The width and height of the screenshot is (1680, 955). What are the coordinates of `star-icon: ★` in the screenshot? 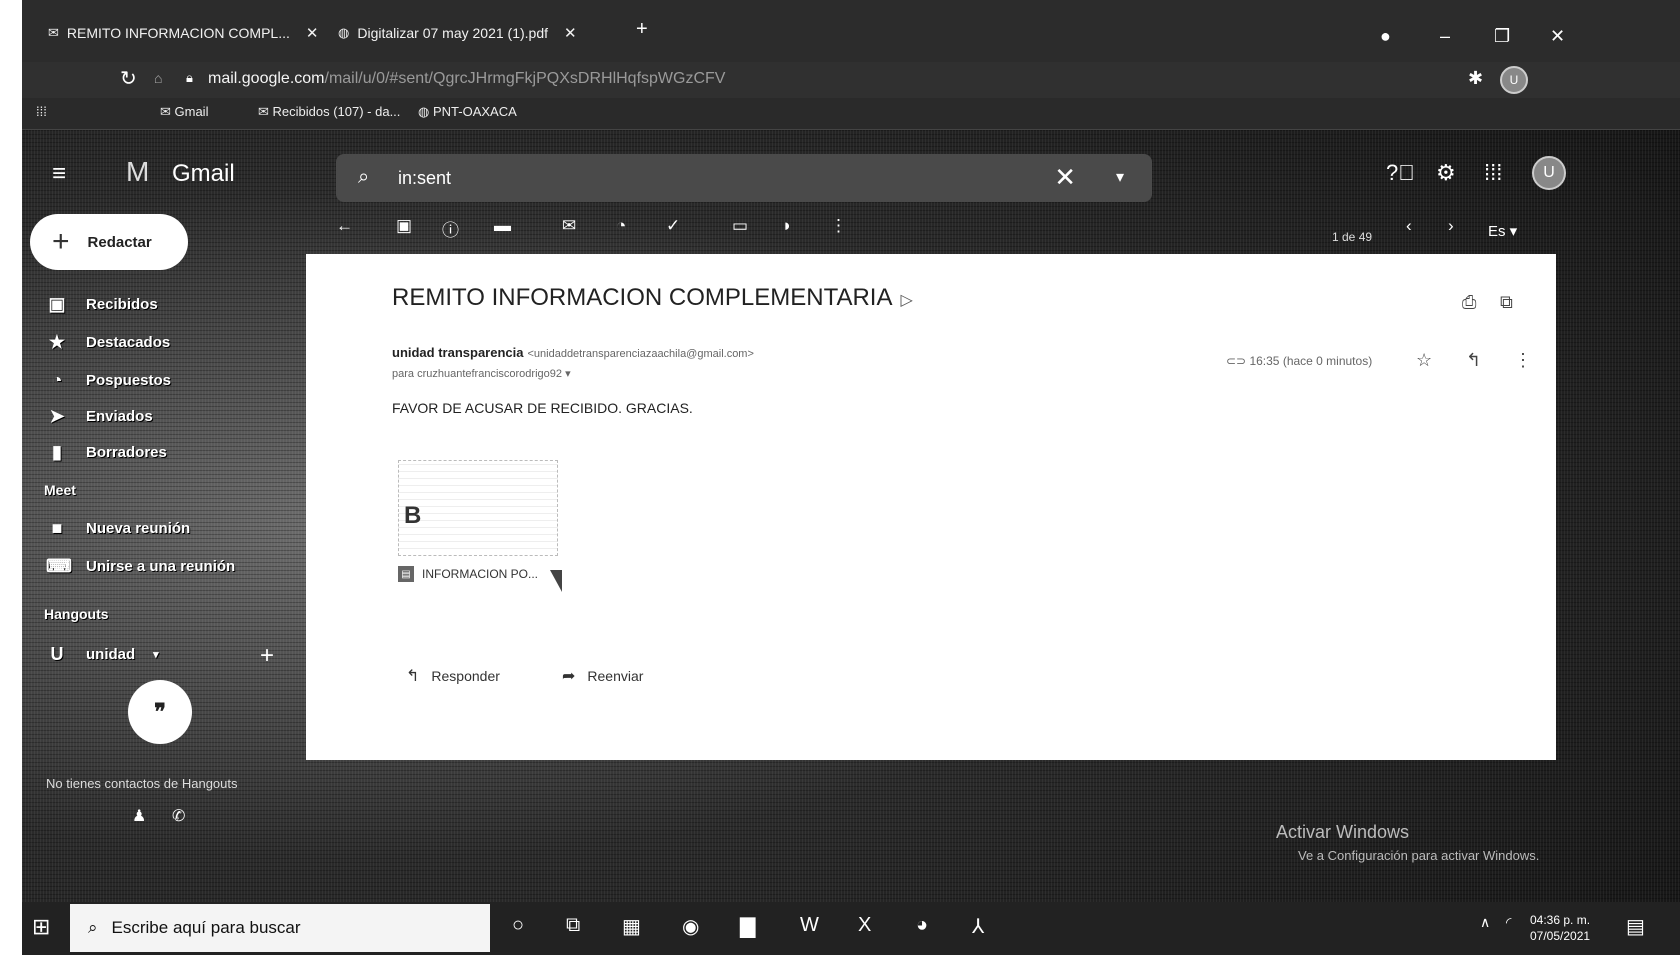 It's located at (57, 342).